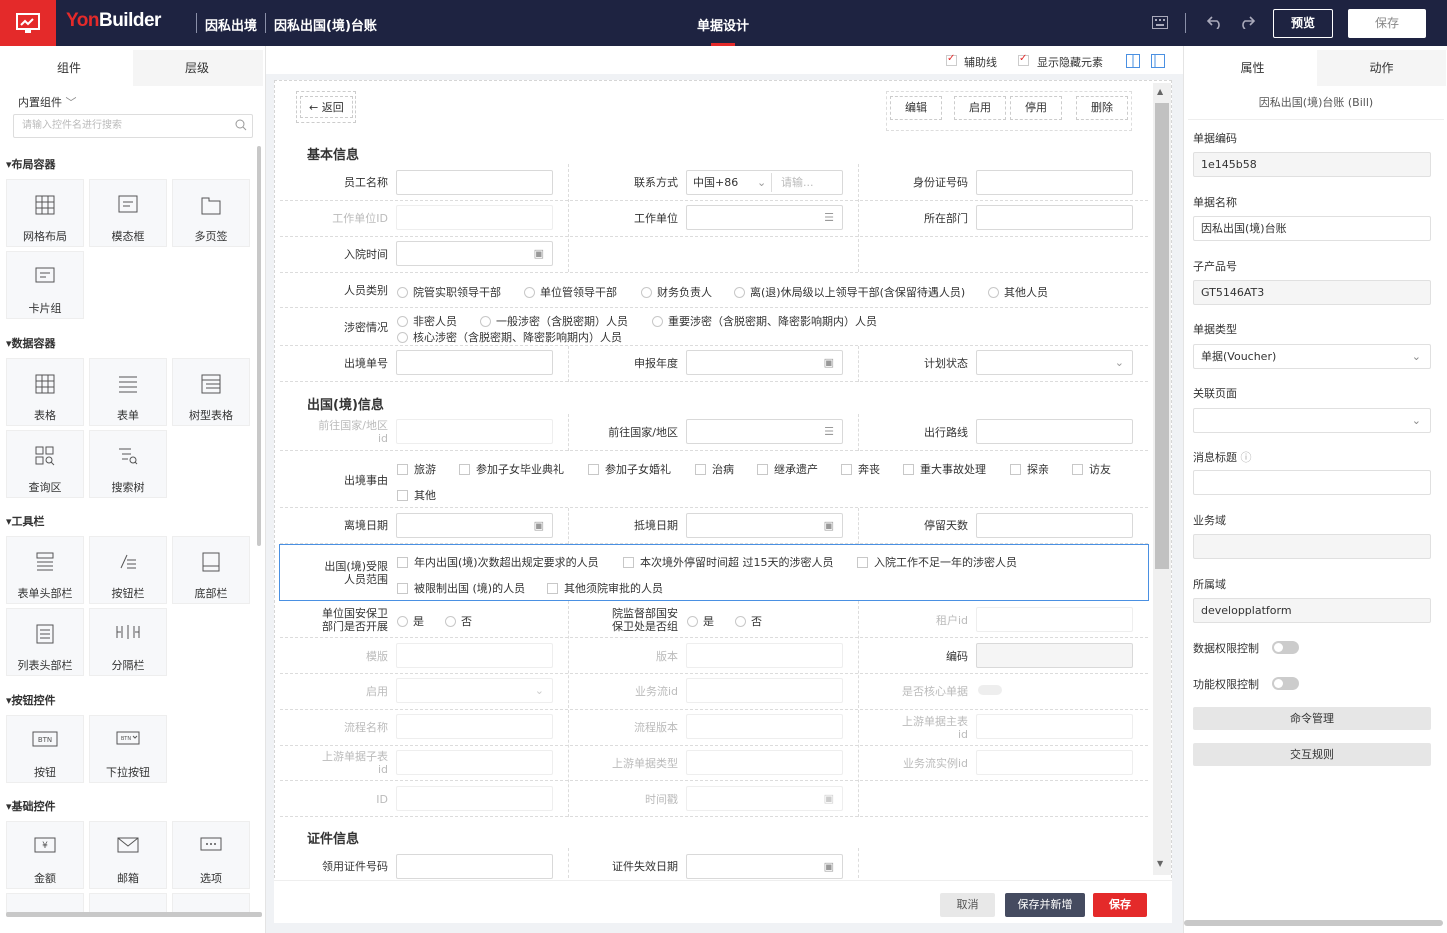 Image resolution: width=1447 pixels, height=933 pixels. I want to click on work-unit-id-input, so click(474, 217).